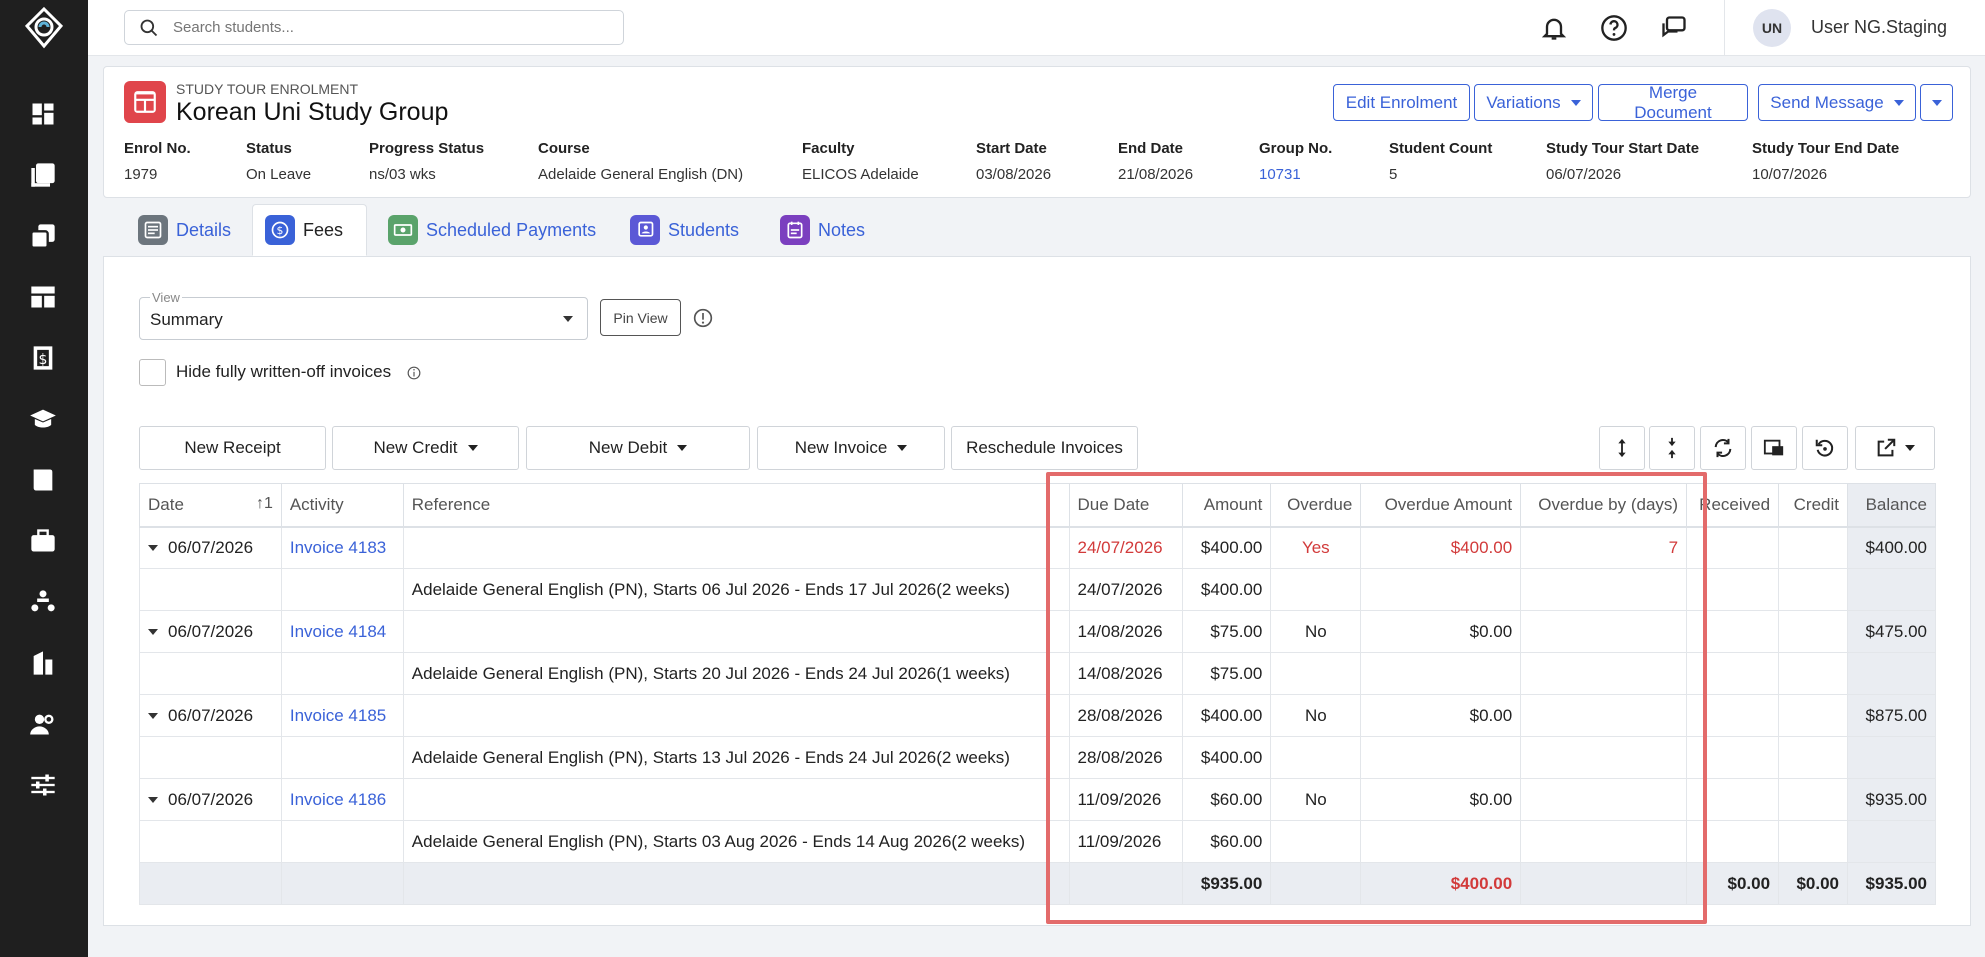  I want to click on expand-rows-icon, so click(1622, 448).